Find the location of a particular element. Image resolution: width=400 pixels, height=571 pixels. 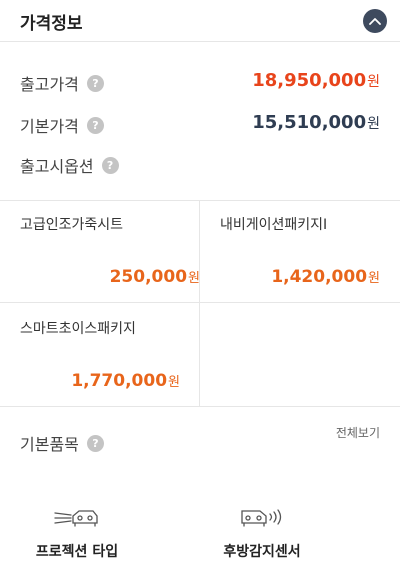

rear-sensor-icon is located at coordinates (261, 518).